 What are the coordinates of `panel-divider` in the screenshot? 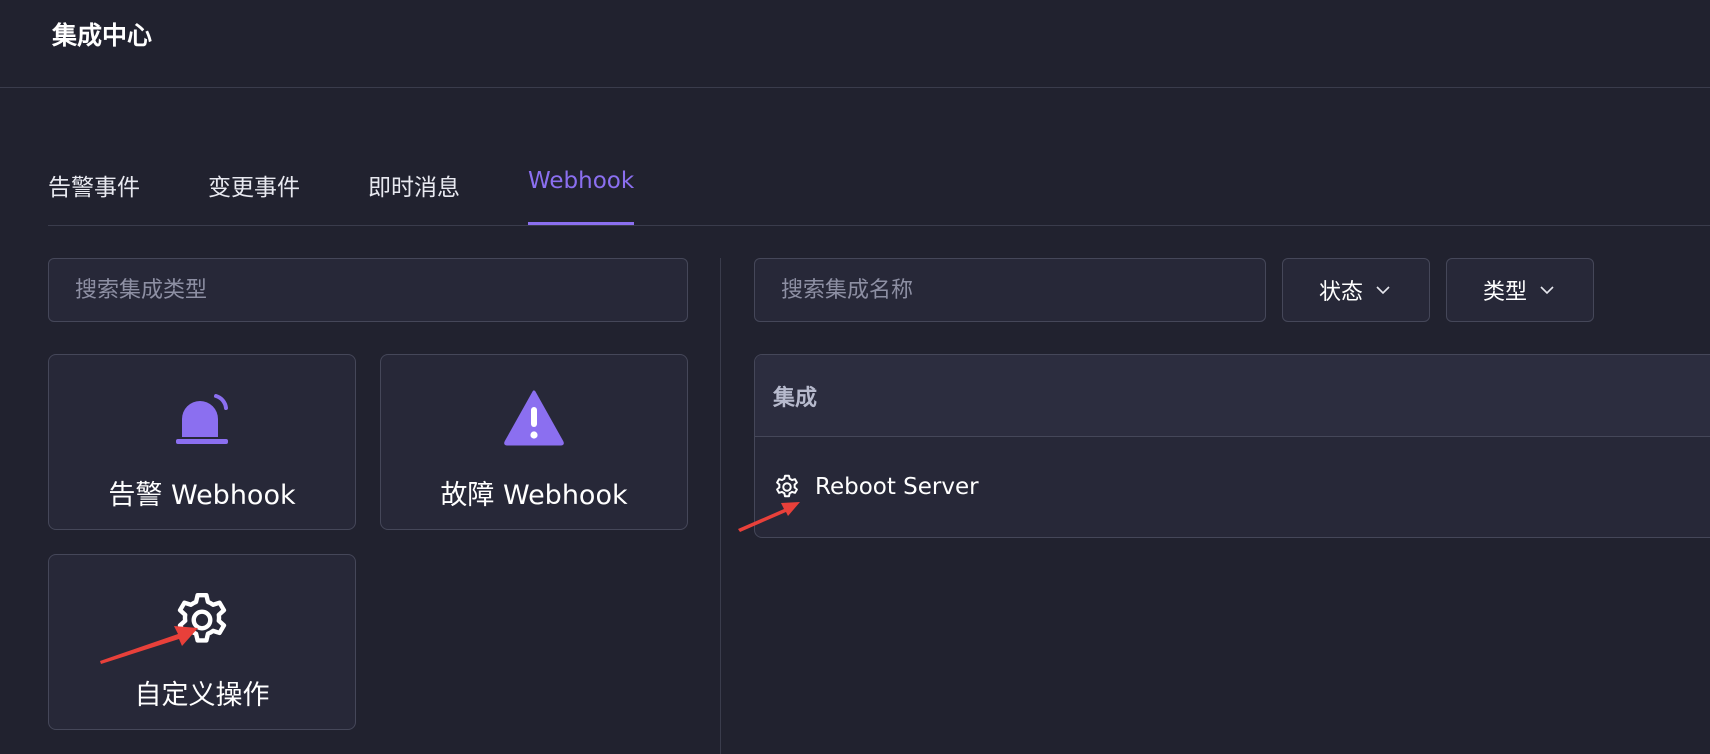 It's located at (720, 506).